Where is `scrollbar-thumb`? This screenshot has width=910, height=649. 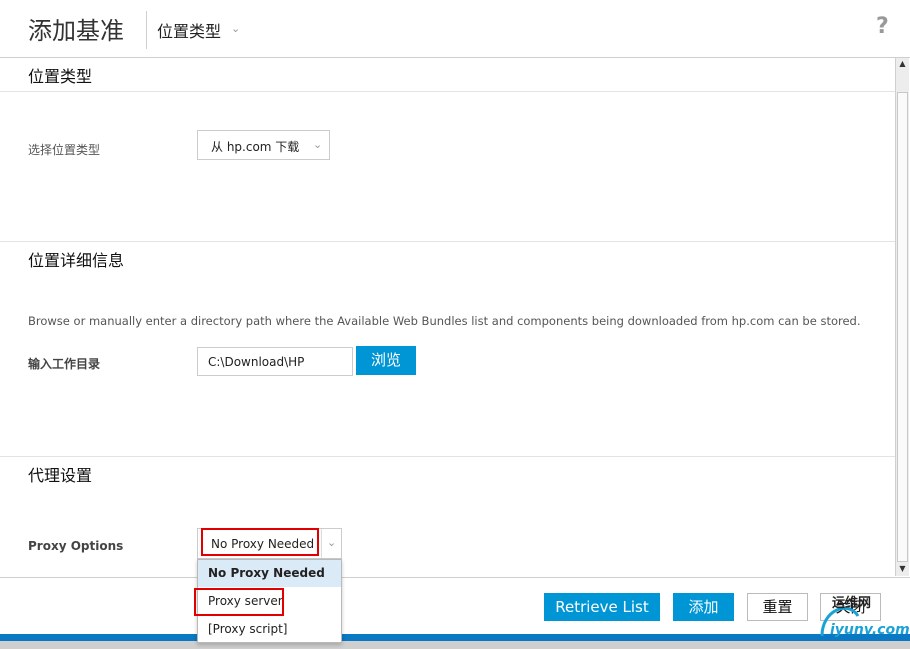 scrollbar-thumb is located at coordinates (902, 327).